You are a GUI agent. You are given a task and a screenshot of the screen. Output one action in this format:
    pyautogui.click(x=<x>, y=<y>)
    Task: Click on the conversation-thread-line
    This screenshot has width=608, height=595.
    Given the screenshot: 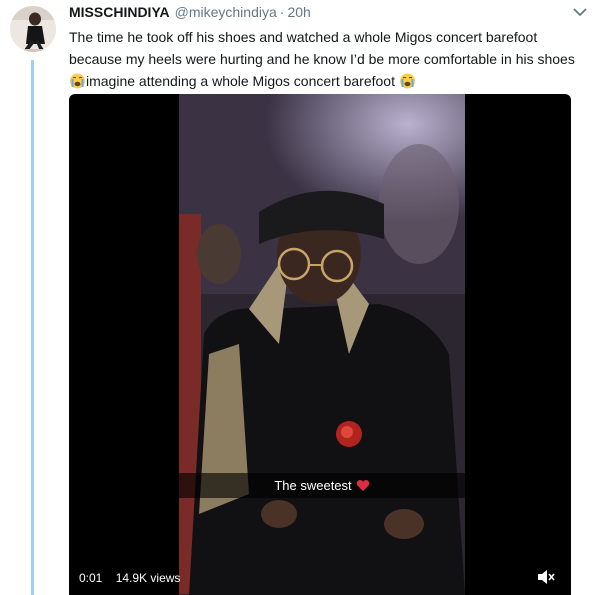 What is the action you would take?
    pyautogui.click(x=32, y=327)
    